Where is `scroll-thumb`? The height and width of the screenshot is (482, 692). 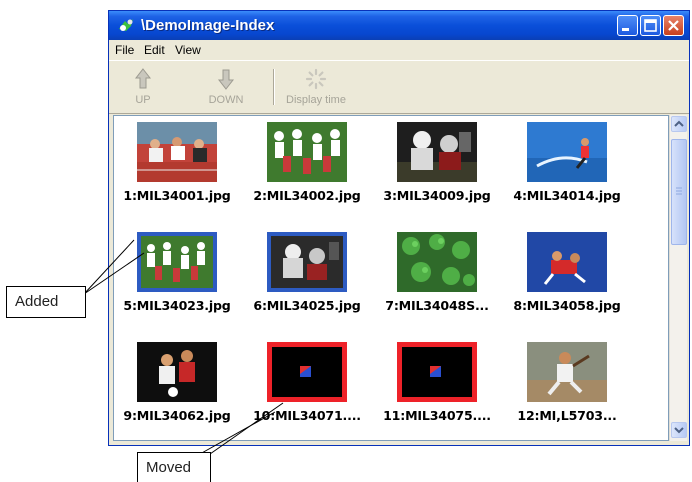
scroll-thumb is located at coordinates (679, 192).